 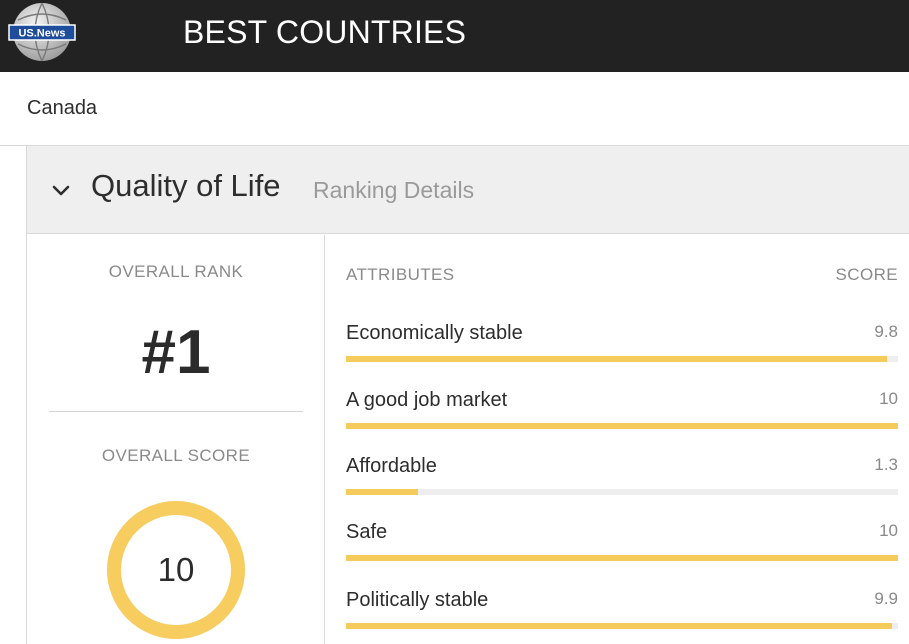 What do you see at coordinates (886, 598) in the screenshot?
I see `attribute-score: 9.9` at bounding box center [886, 598].